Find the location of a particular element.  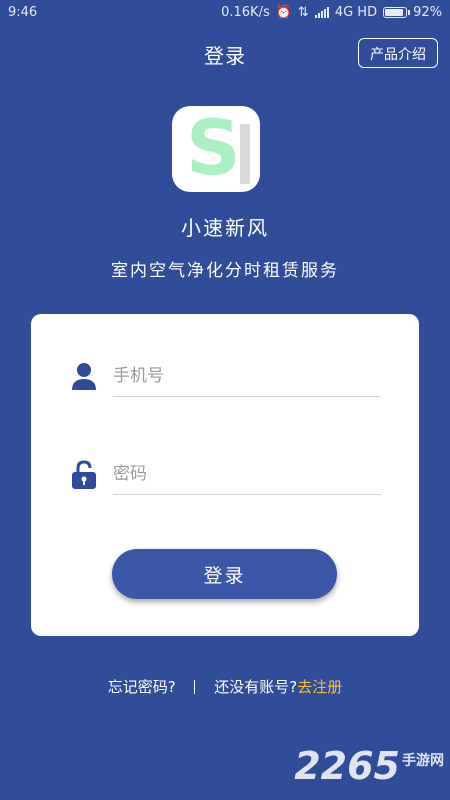

battery-fill is located at coordinates (394, 12).